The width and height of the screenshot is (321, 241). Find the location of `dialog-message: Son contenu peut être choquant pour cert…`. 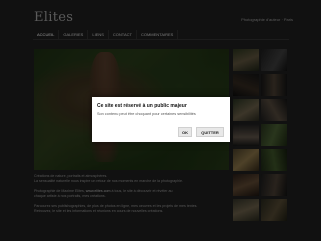

dialog-message: Son contenu peut être choquant pour cert… is located at coordinates (146, 114).